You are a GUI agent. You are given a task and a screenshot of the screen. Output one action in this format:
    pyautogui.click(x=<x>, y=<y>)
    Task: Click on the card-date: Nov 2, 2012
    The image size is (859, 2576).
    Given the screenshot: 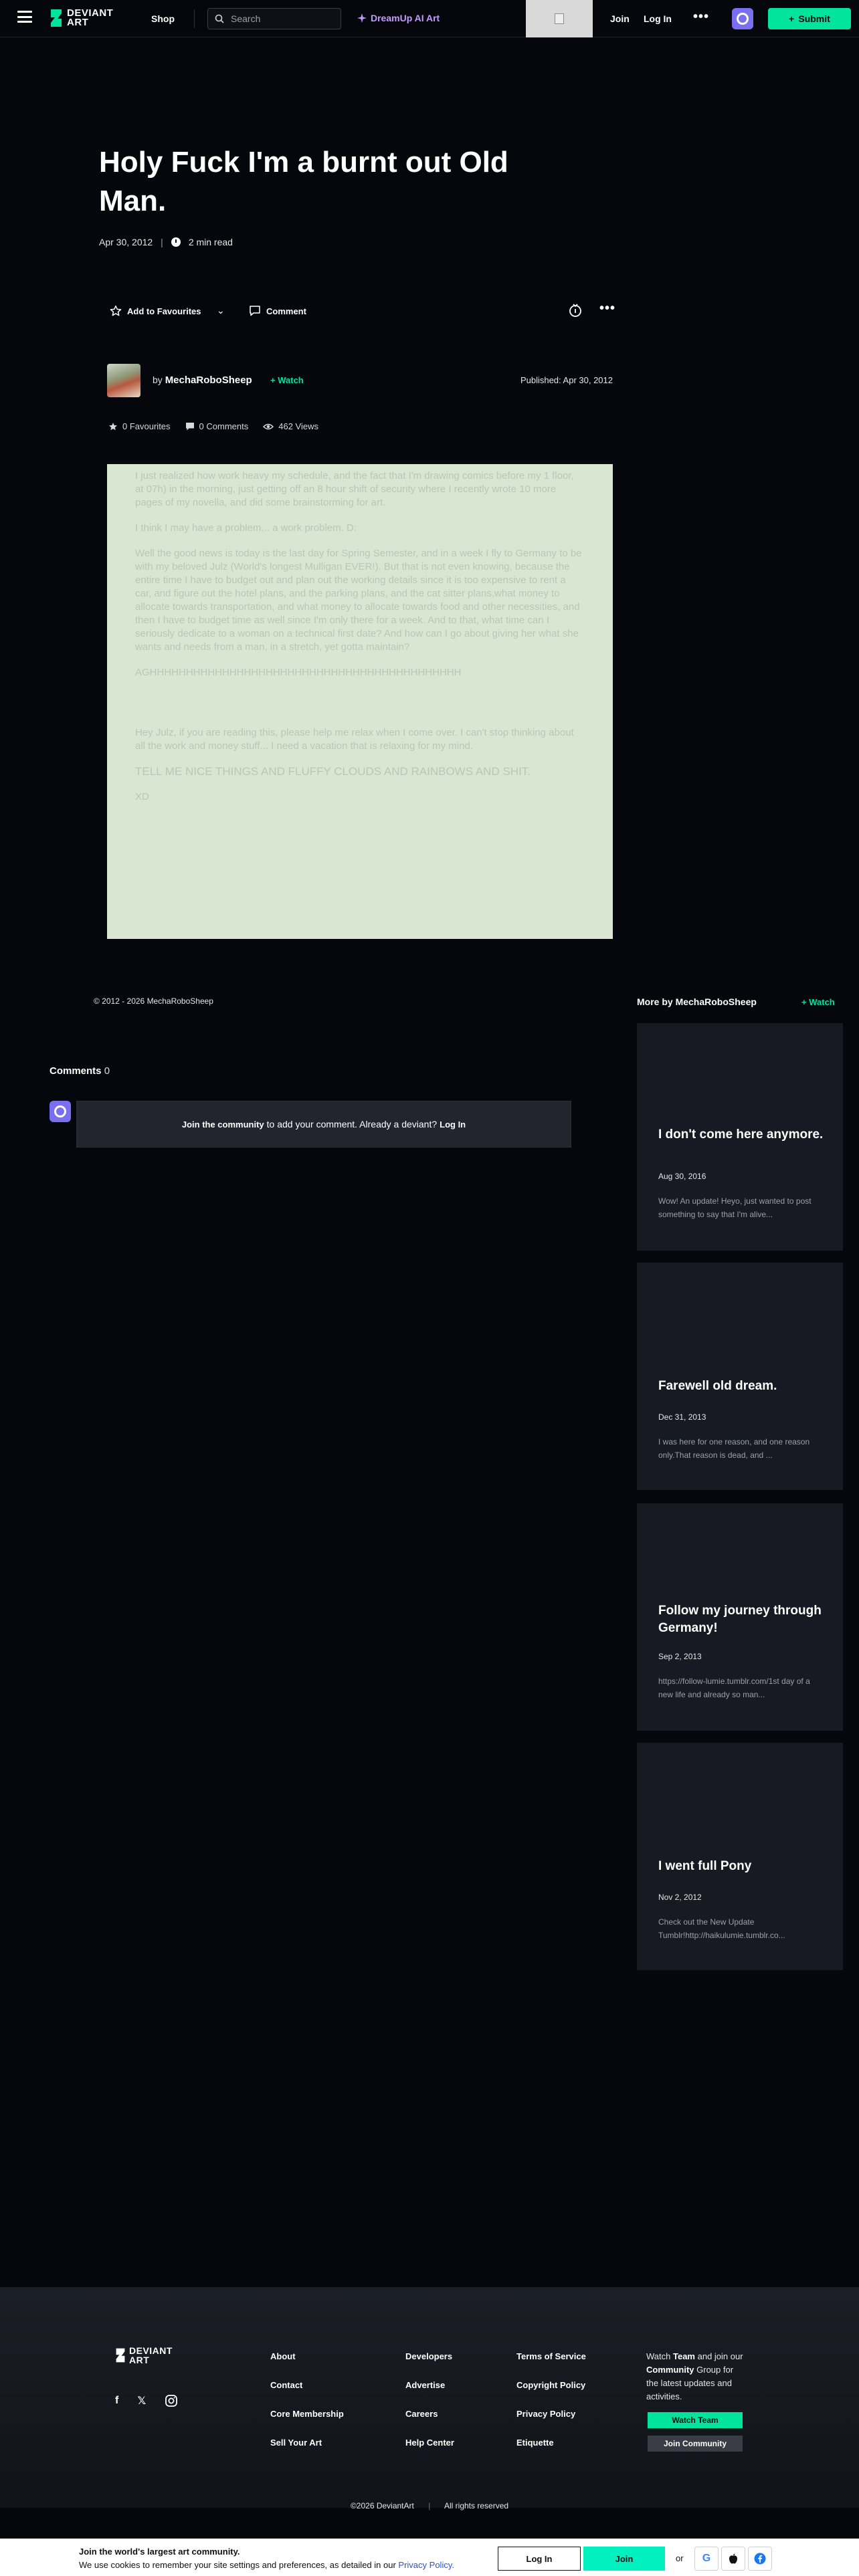 What is the action you would take?
    pyautogui.click(x=680, y=1897)
    